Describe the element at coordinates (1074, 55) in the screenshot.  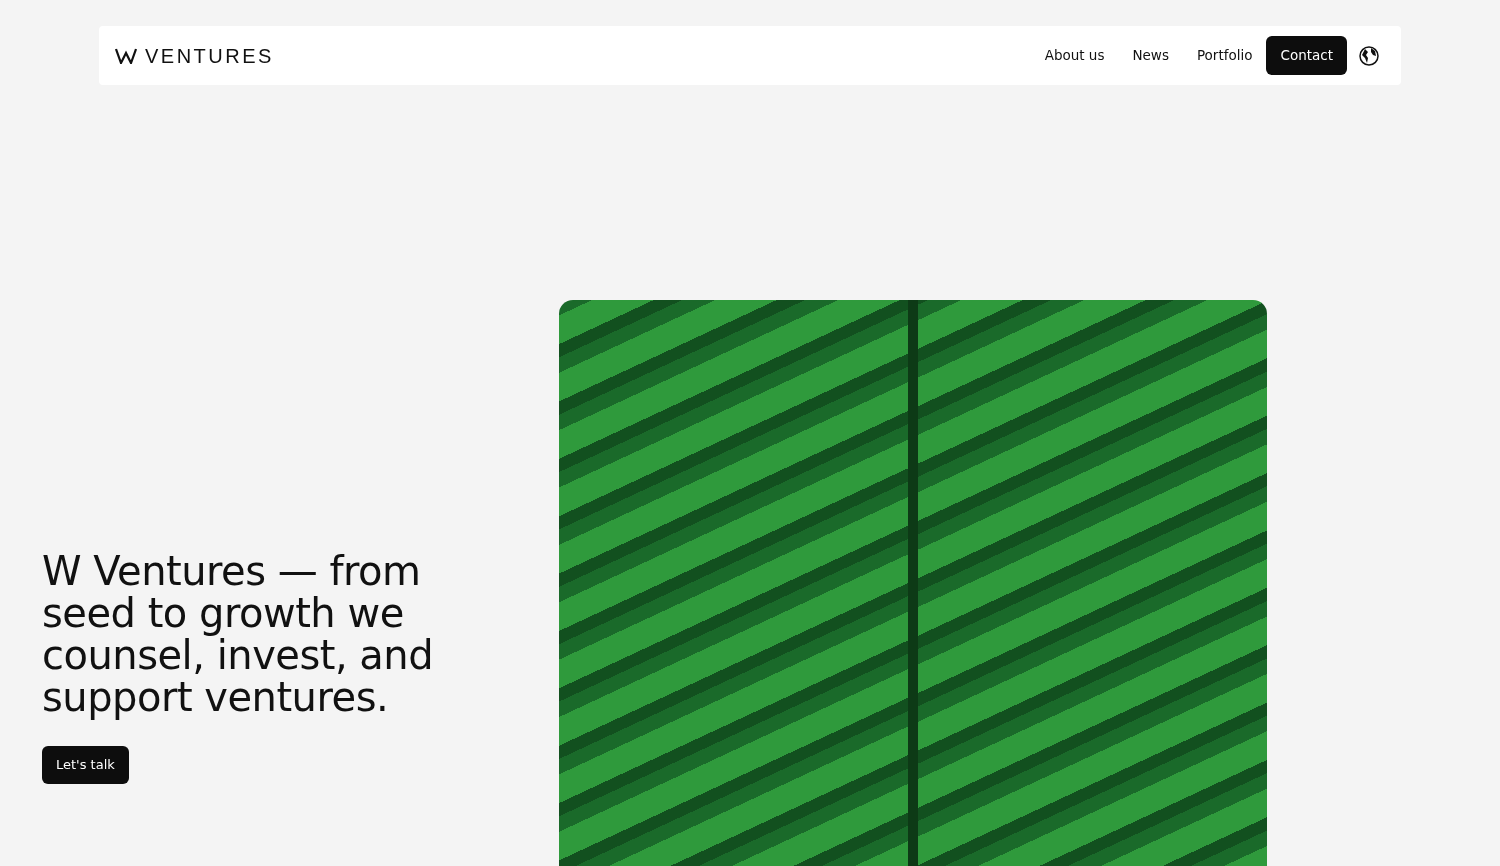
I see `nav-link: About us` at that location.